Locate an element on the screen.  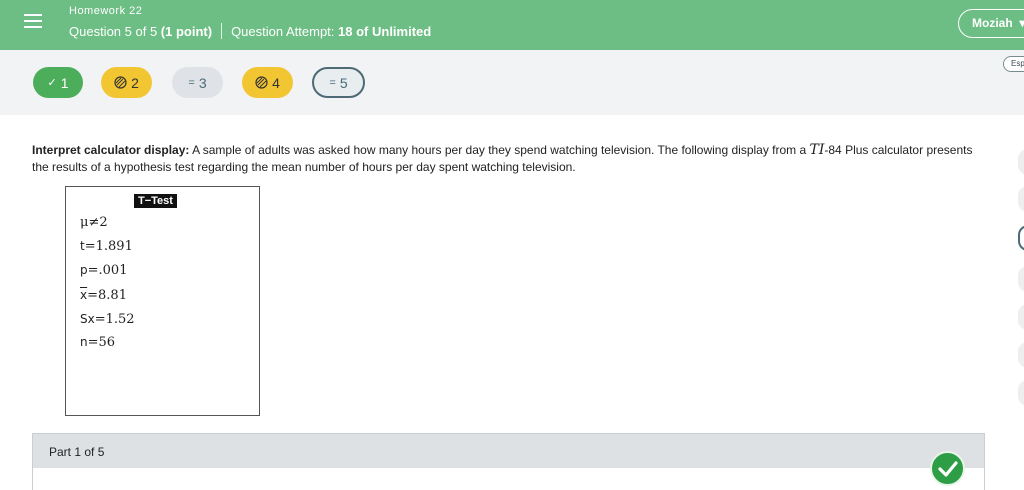
side-tool-button-active is located at coordinates (1021, 238).